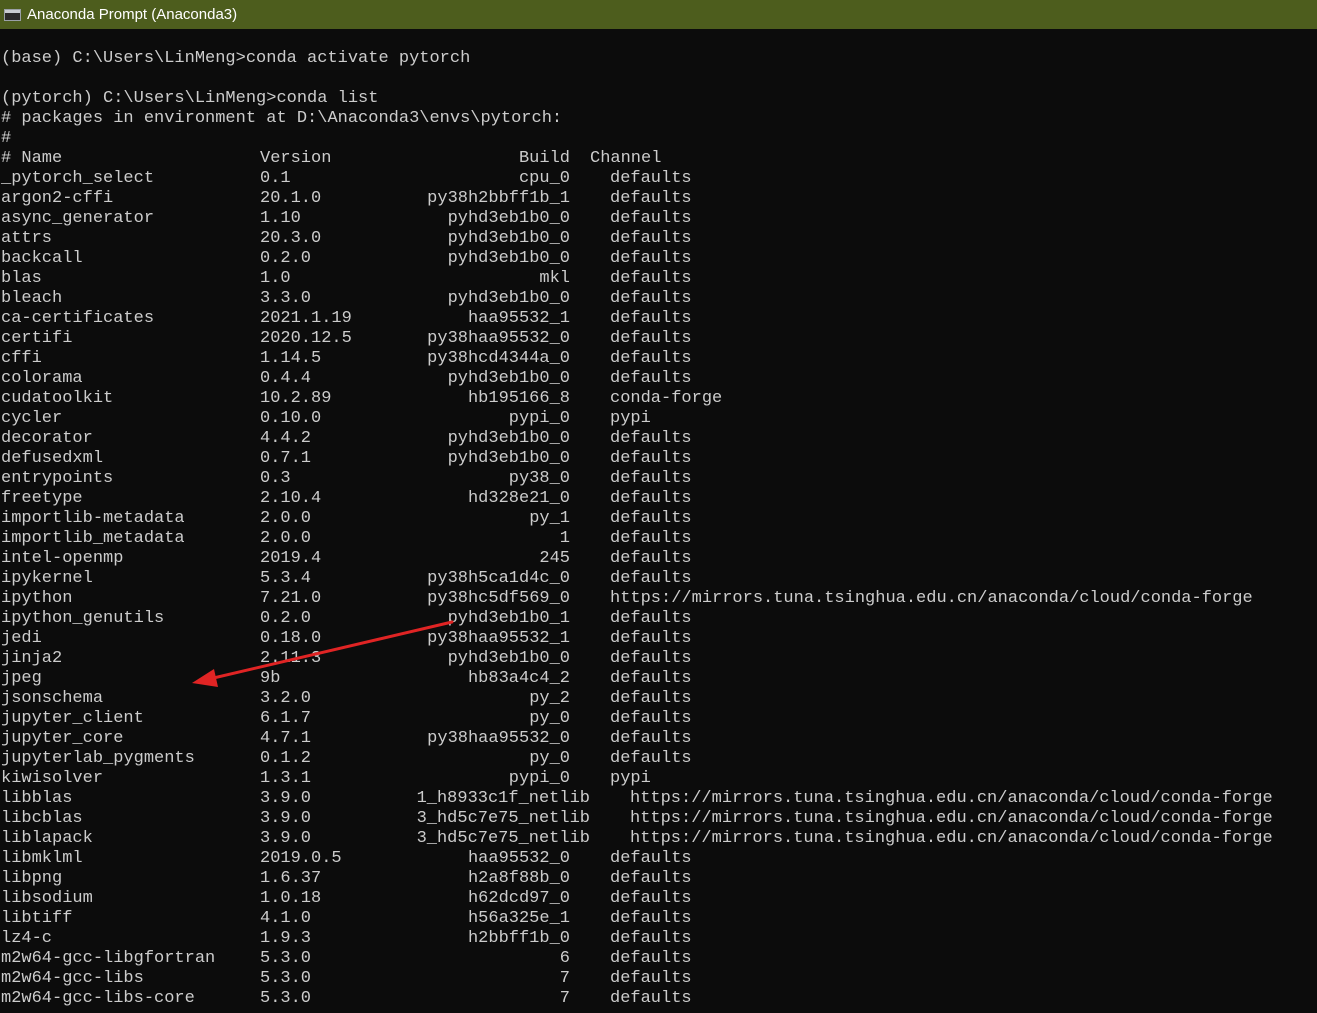 The image size is (1317, 1013). Describe the element at coordinates (286, 918) in the screenshot. I see `package-version: 4.1.0` at that location.